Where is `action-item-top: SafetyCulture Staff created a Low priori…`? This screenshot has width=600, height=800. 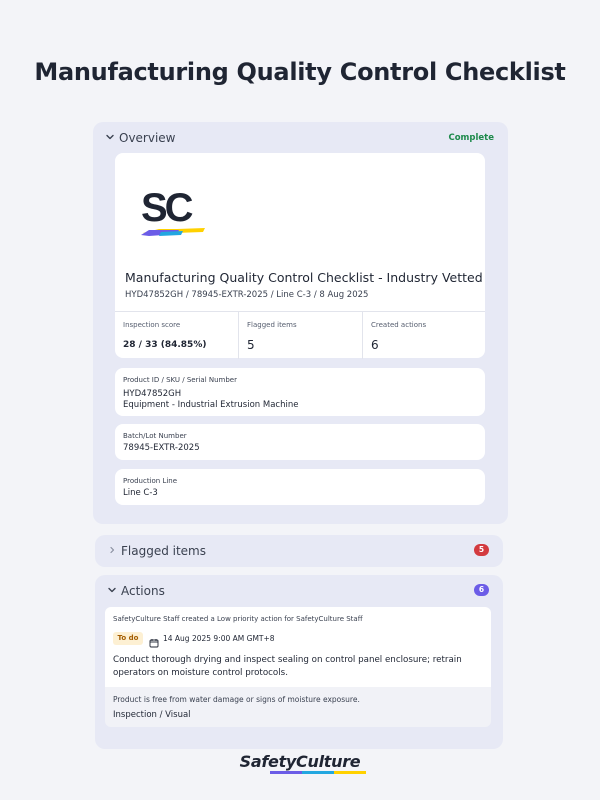 action-item-top: SafetyCulture Staff created a Low priori… is located at coordinates (298, 647).